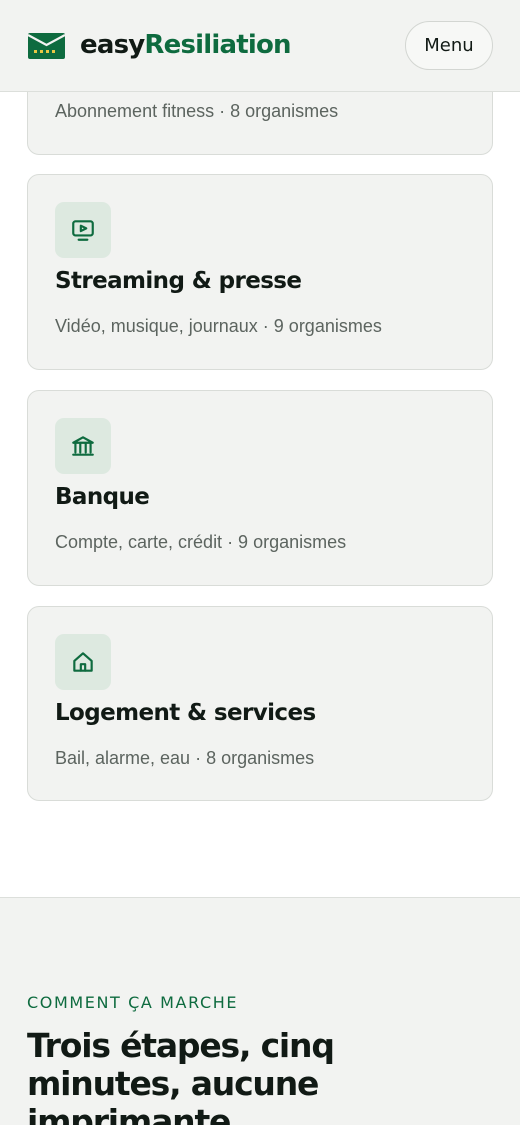 The height and width of the screenshot is (1125, 520). I want to click on category-card-title: Banque, so click(102, 497).